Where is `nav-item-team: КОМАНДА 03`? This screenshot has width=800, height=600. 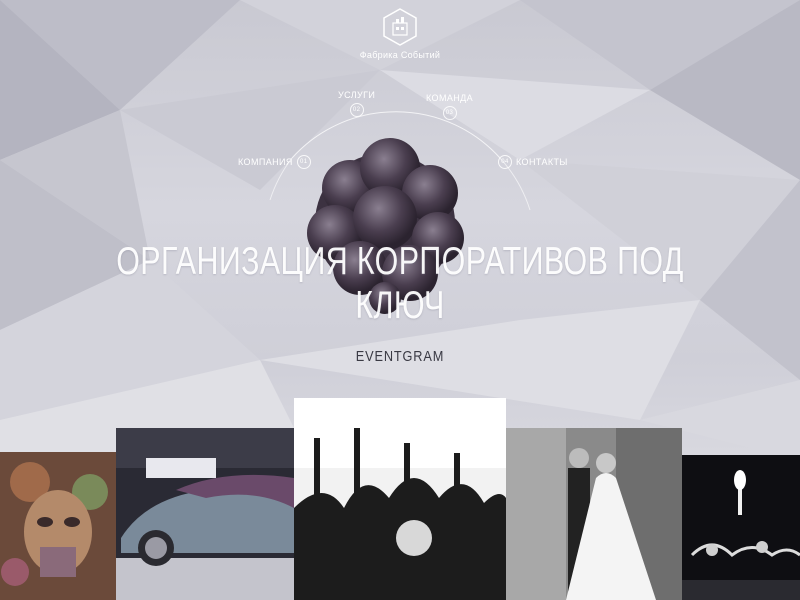
nav-item-team: КОМАНДА 03 is located at coordinates (449, 106).